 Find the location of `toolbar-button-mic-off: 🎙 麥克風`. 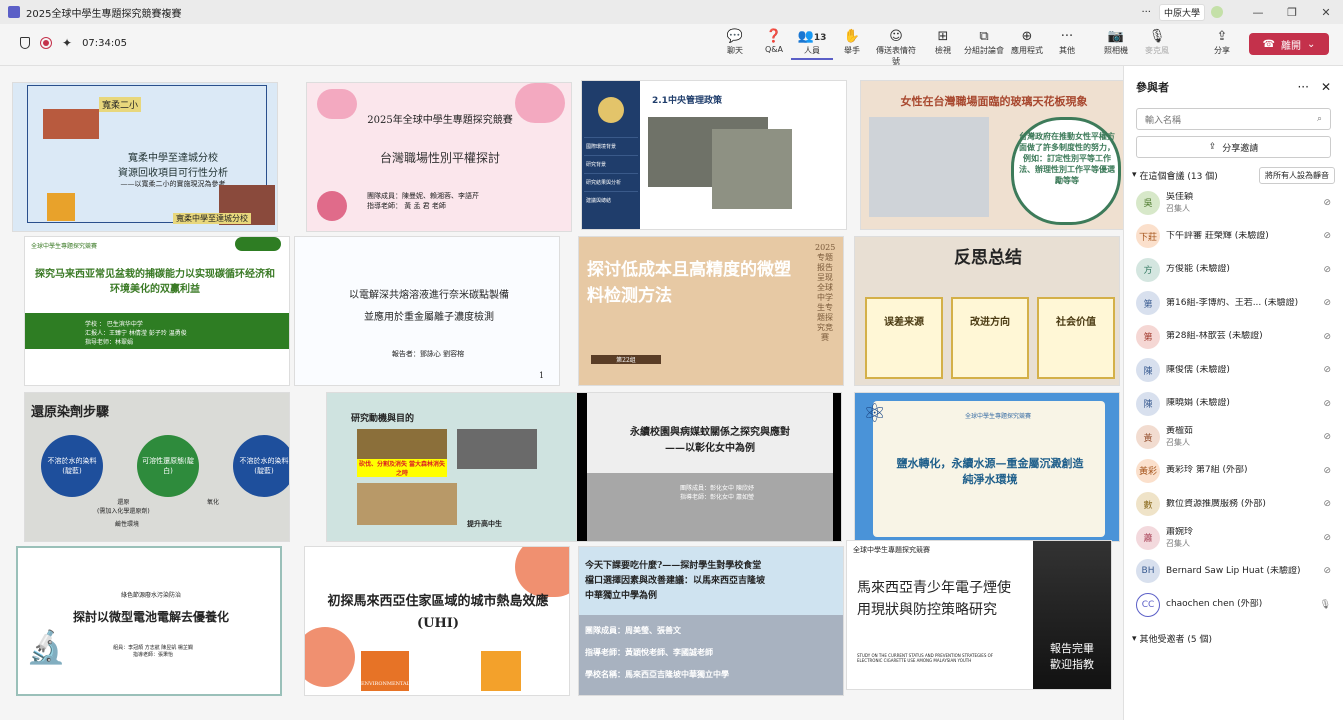

toolbar-button-mic-off: 🎙 麥克風 is located at coordinates (1157, 42).